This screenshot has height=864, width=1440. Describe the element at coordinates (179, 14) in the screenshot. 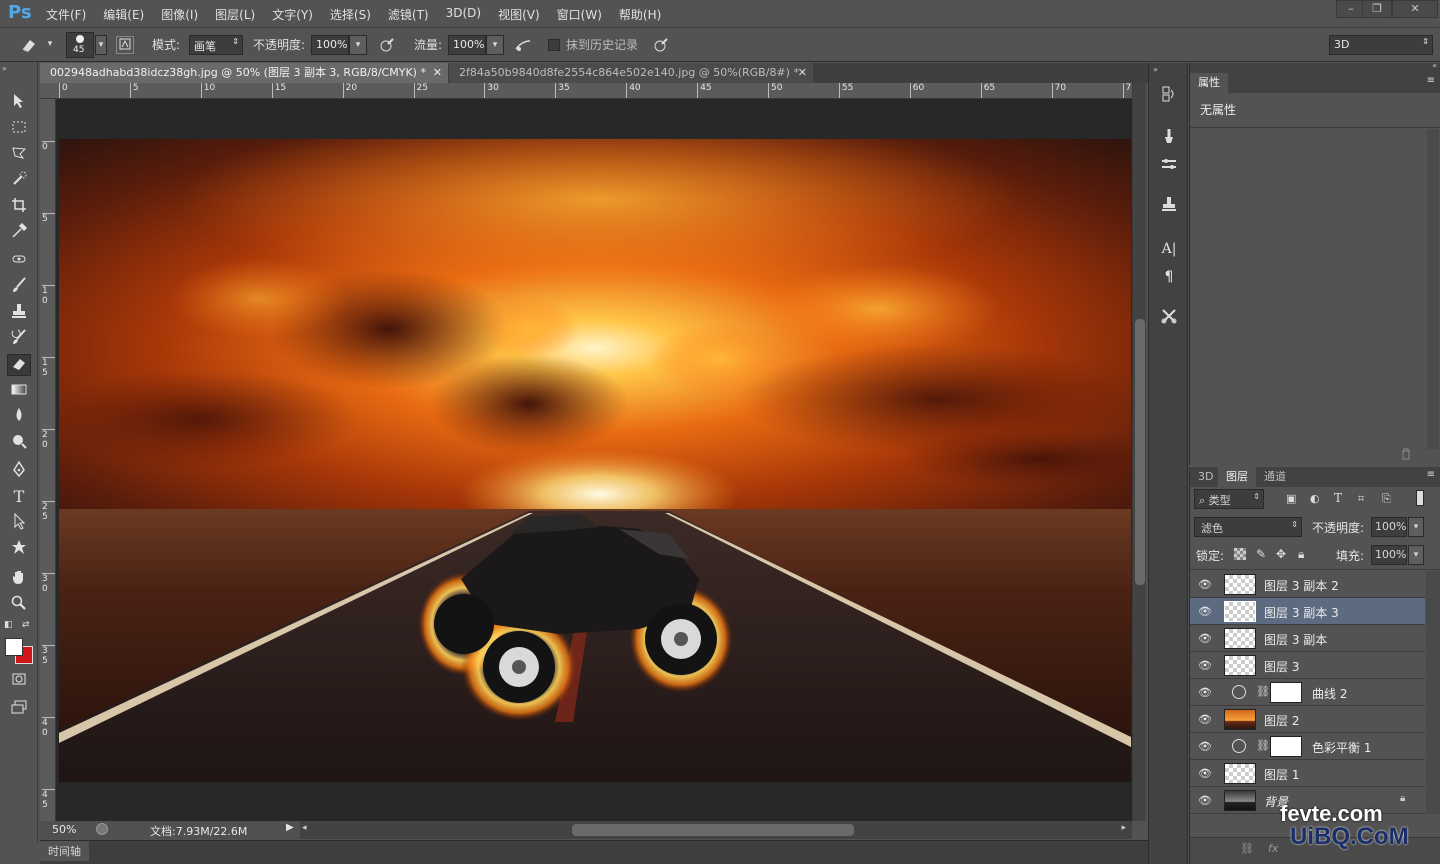

I see `menu-image: 图像(I)` at that location.